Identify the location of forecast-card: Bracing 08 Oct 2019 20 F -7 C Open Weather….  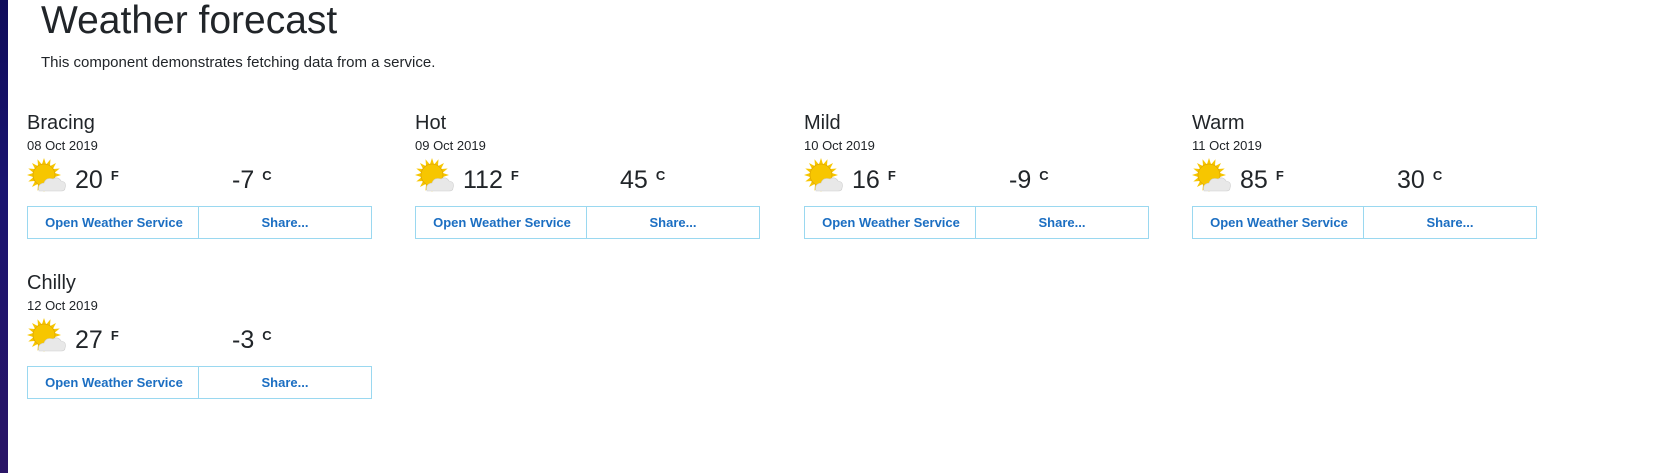
(202, 186).